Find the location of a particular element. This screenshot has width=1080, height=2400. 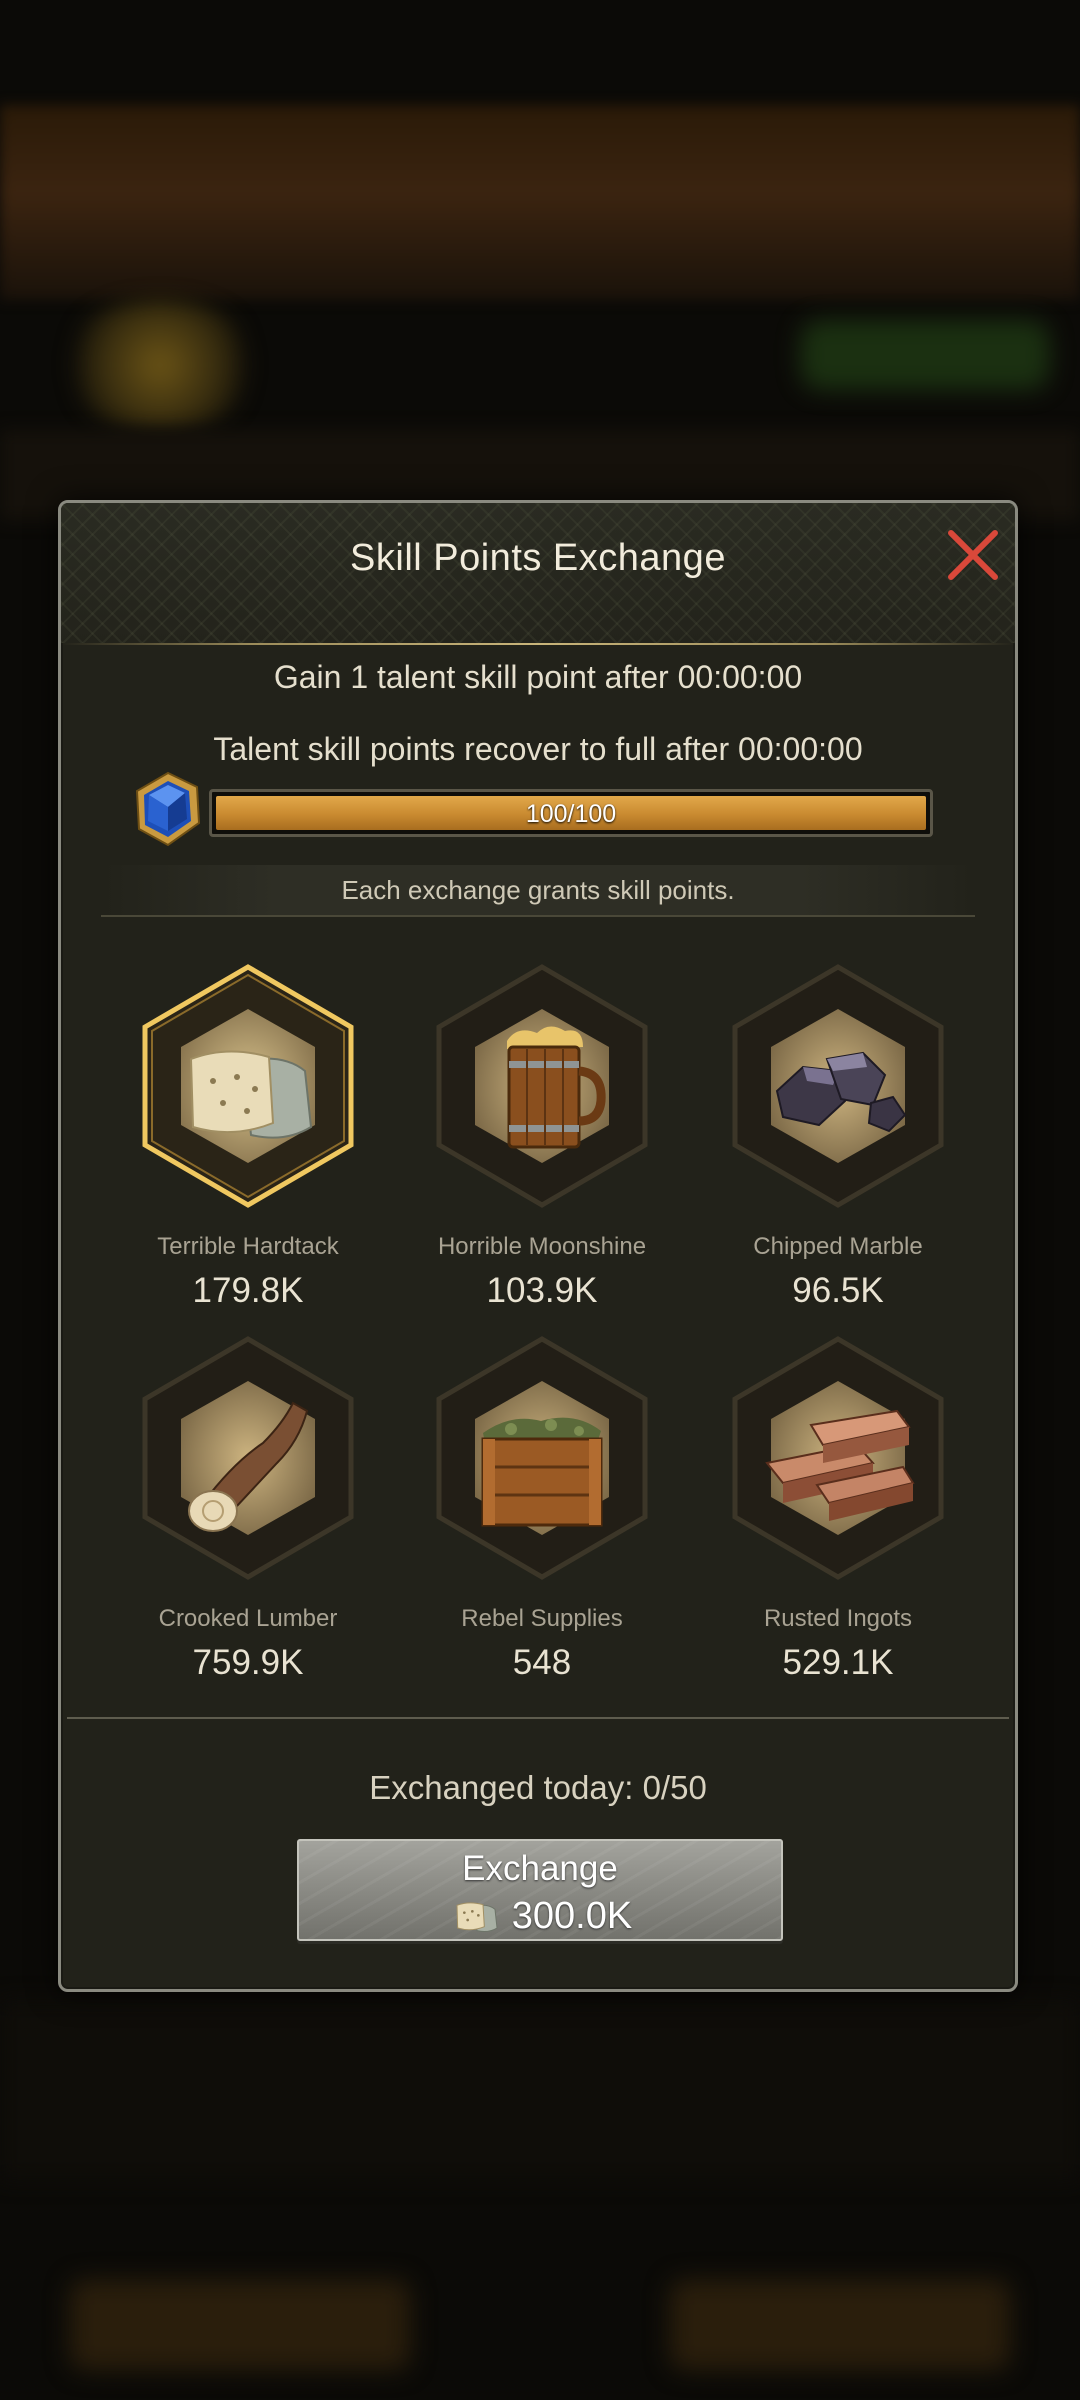

lumber-log-icon is located at coordinates (248, 1466).